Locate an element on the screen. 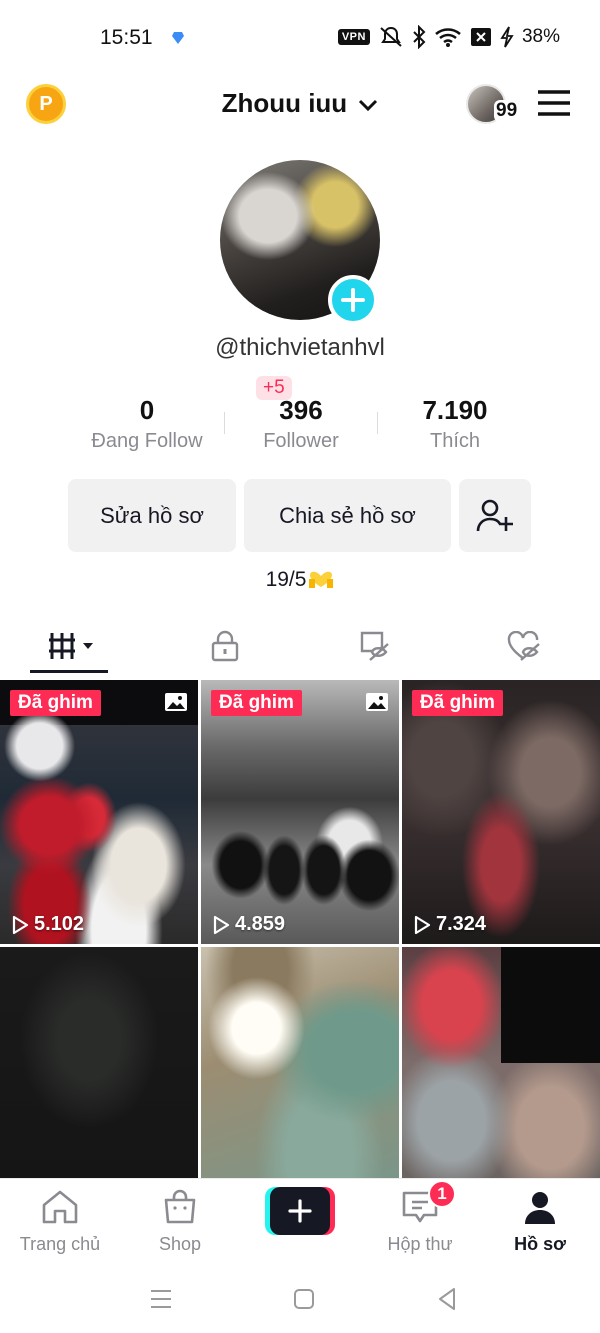 Image resolution: width=600 pixels, height=1333 pixels. share-profile-button: Chia sẻ hồ sơ is located at coordinates (347, 515).